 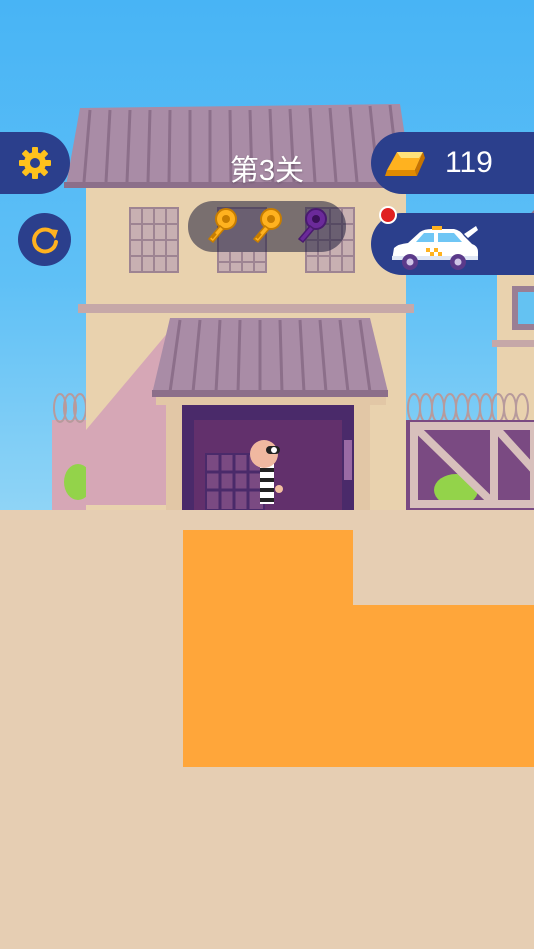 What do you see at coordinates (443, 686) in the screenshot?
I see `sand-block-right` at bounding box center [443, 686].